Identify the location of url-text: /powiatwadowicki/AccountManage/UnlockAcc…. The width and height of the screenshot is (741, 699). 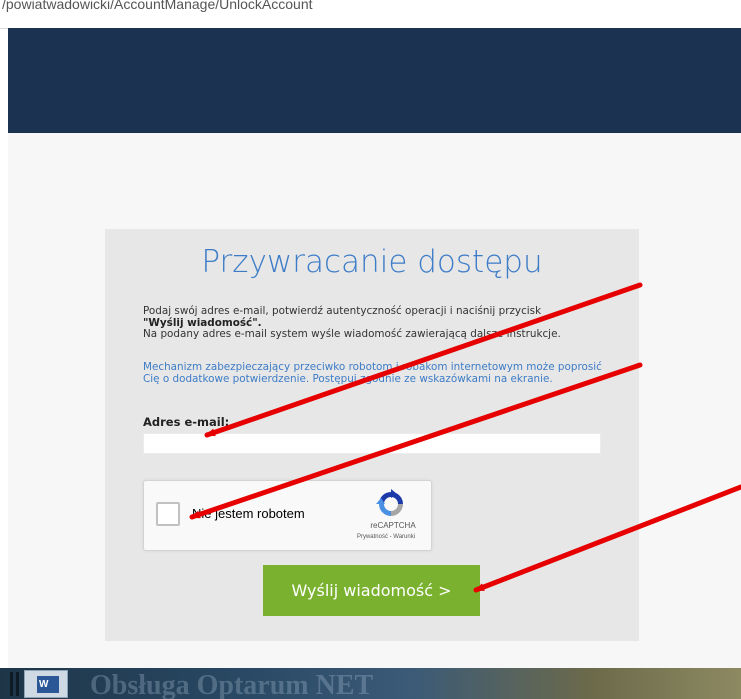
(157, 6).